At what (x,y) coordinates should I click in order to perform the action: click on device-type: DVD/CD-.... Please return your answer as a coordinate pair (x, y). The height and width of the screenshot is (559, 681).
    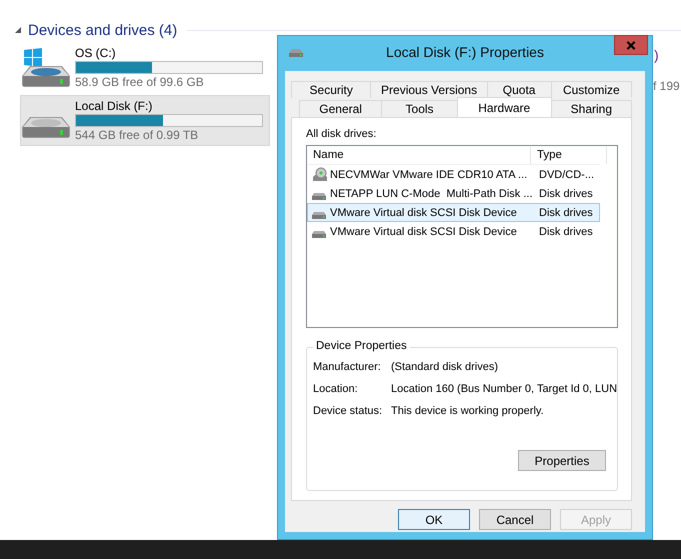
    Looking at the image, I should click on (566, 174).